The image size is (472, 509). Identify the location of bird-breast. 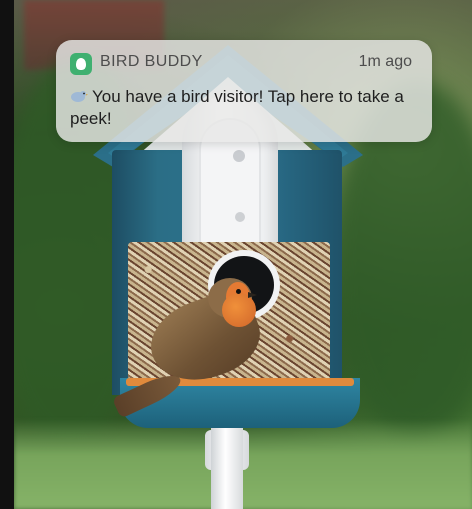
(239, 310).